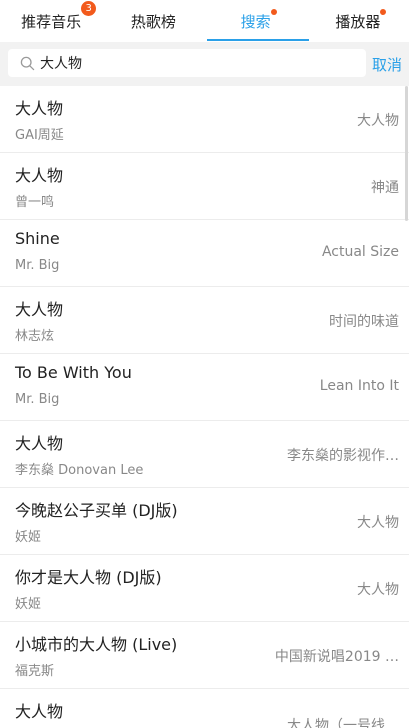 The width and height of the screenshot is (409, 728). I want to click on cancel-button: 取消, so click(387, 64).